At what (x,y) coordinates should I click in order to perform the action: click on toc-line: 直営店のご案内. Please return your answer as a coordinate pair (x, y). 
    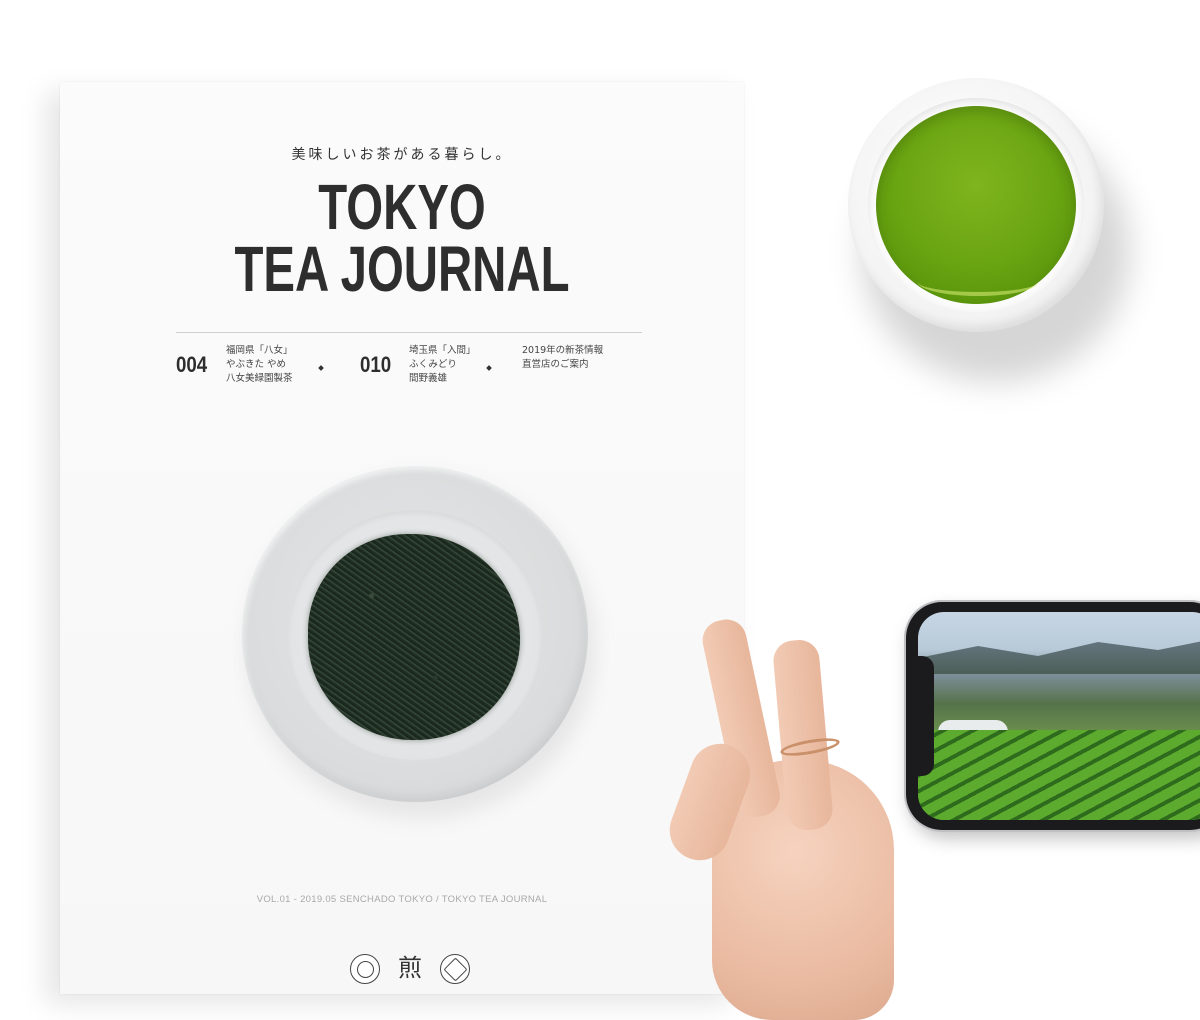
    Looking at the image, I should click on (555, 364).